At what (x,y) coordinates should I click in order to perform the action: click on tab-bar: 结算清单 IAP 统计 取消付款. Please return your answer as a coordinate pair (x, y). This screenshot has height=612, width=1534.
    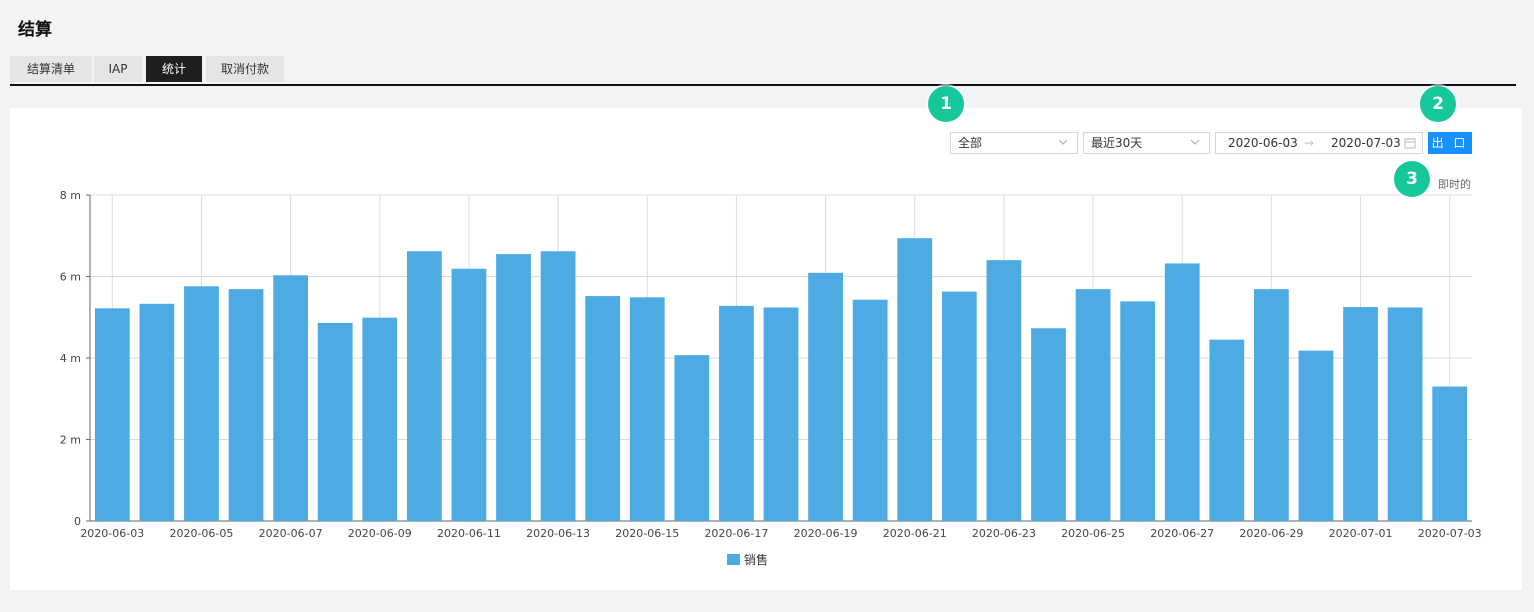
    Looking at the image, I should click on (763, 71).